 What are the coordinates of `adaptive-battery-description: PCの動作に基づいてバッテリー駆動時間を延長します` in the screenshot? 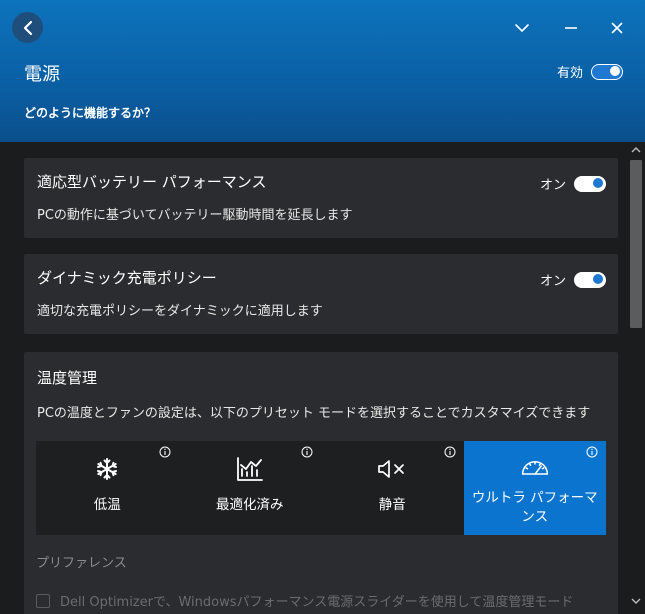 It's located at (195, 215).